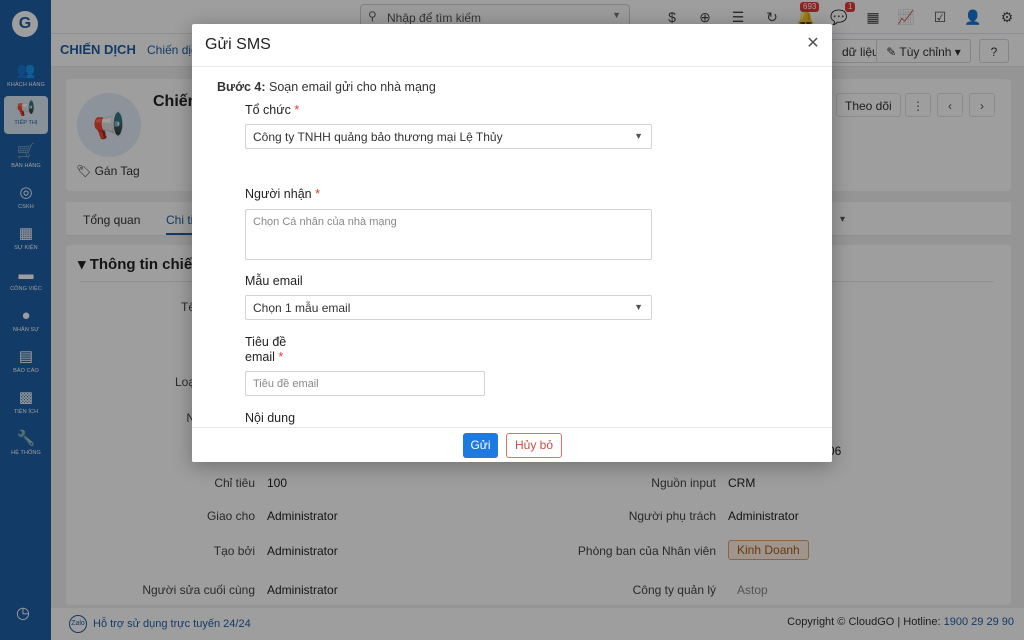 This screenshot has width=1024, height=640. I want to click on step-indicator: Bước 4: Soạn email gửi cho nhà mạng, so click(326, 87).